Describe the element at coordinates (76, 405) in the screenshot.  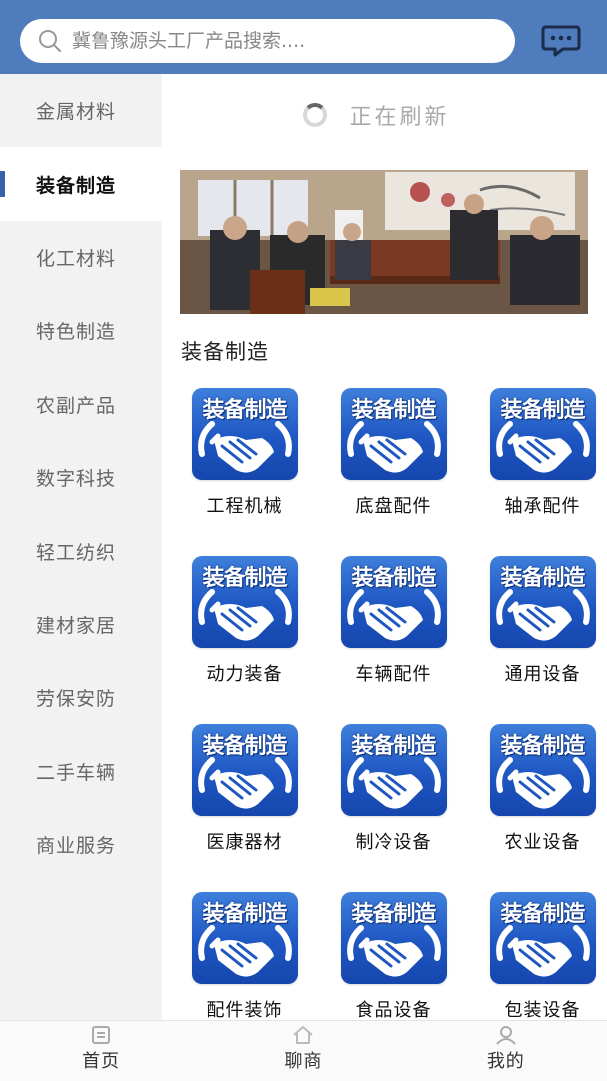
I see `sidebar-item-label: 农副产品` at that location.